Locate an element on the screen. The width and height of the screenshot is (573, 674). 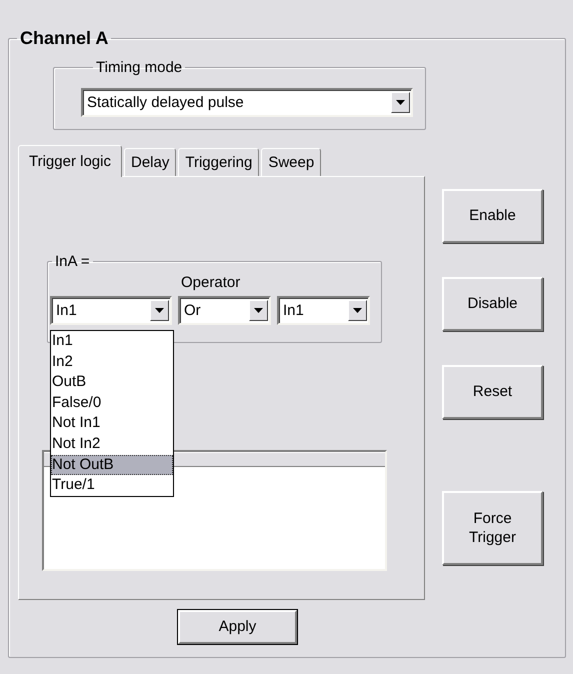
dropdown-option: True/1 is located at coordinates (112, 485).